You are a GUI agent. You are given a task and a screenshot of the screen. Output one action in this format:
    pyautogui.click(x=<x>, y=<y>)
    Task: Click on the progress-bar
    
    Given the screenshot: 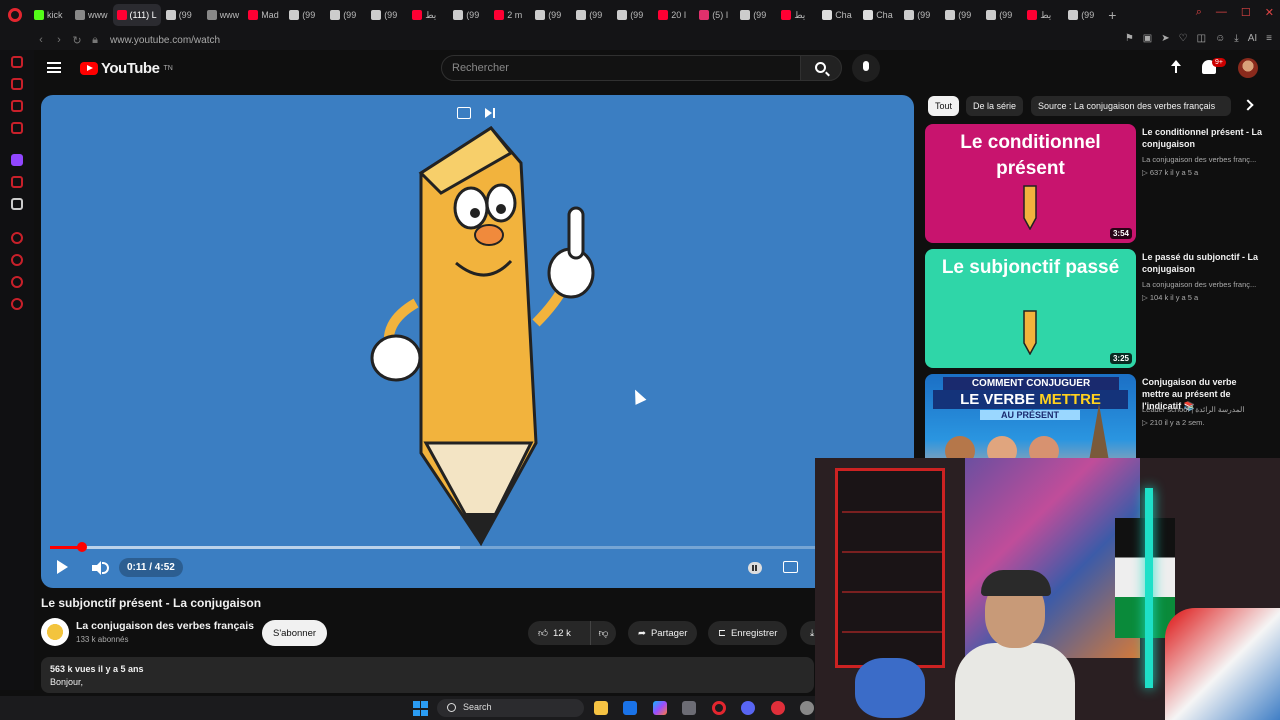 What is the action you would take?
    pyautogui.click(x=477, y=547)
    